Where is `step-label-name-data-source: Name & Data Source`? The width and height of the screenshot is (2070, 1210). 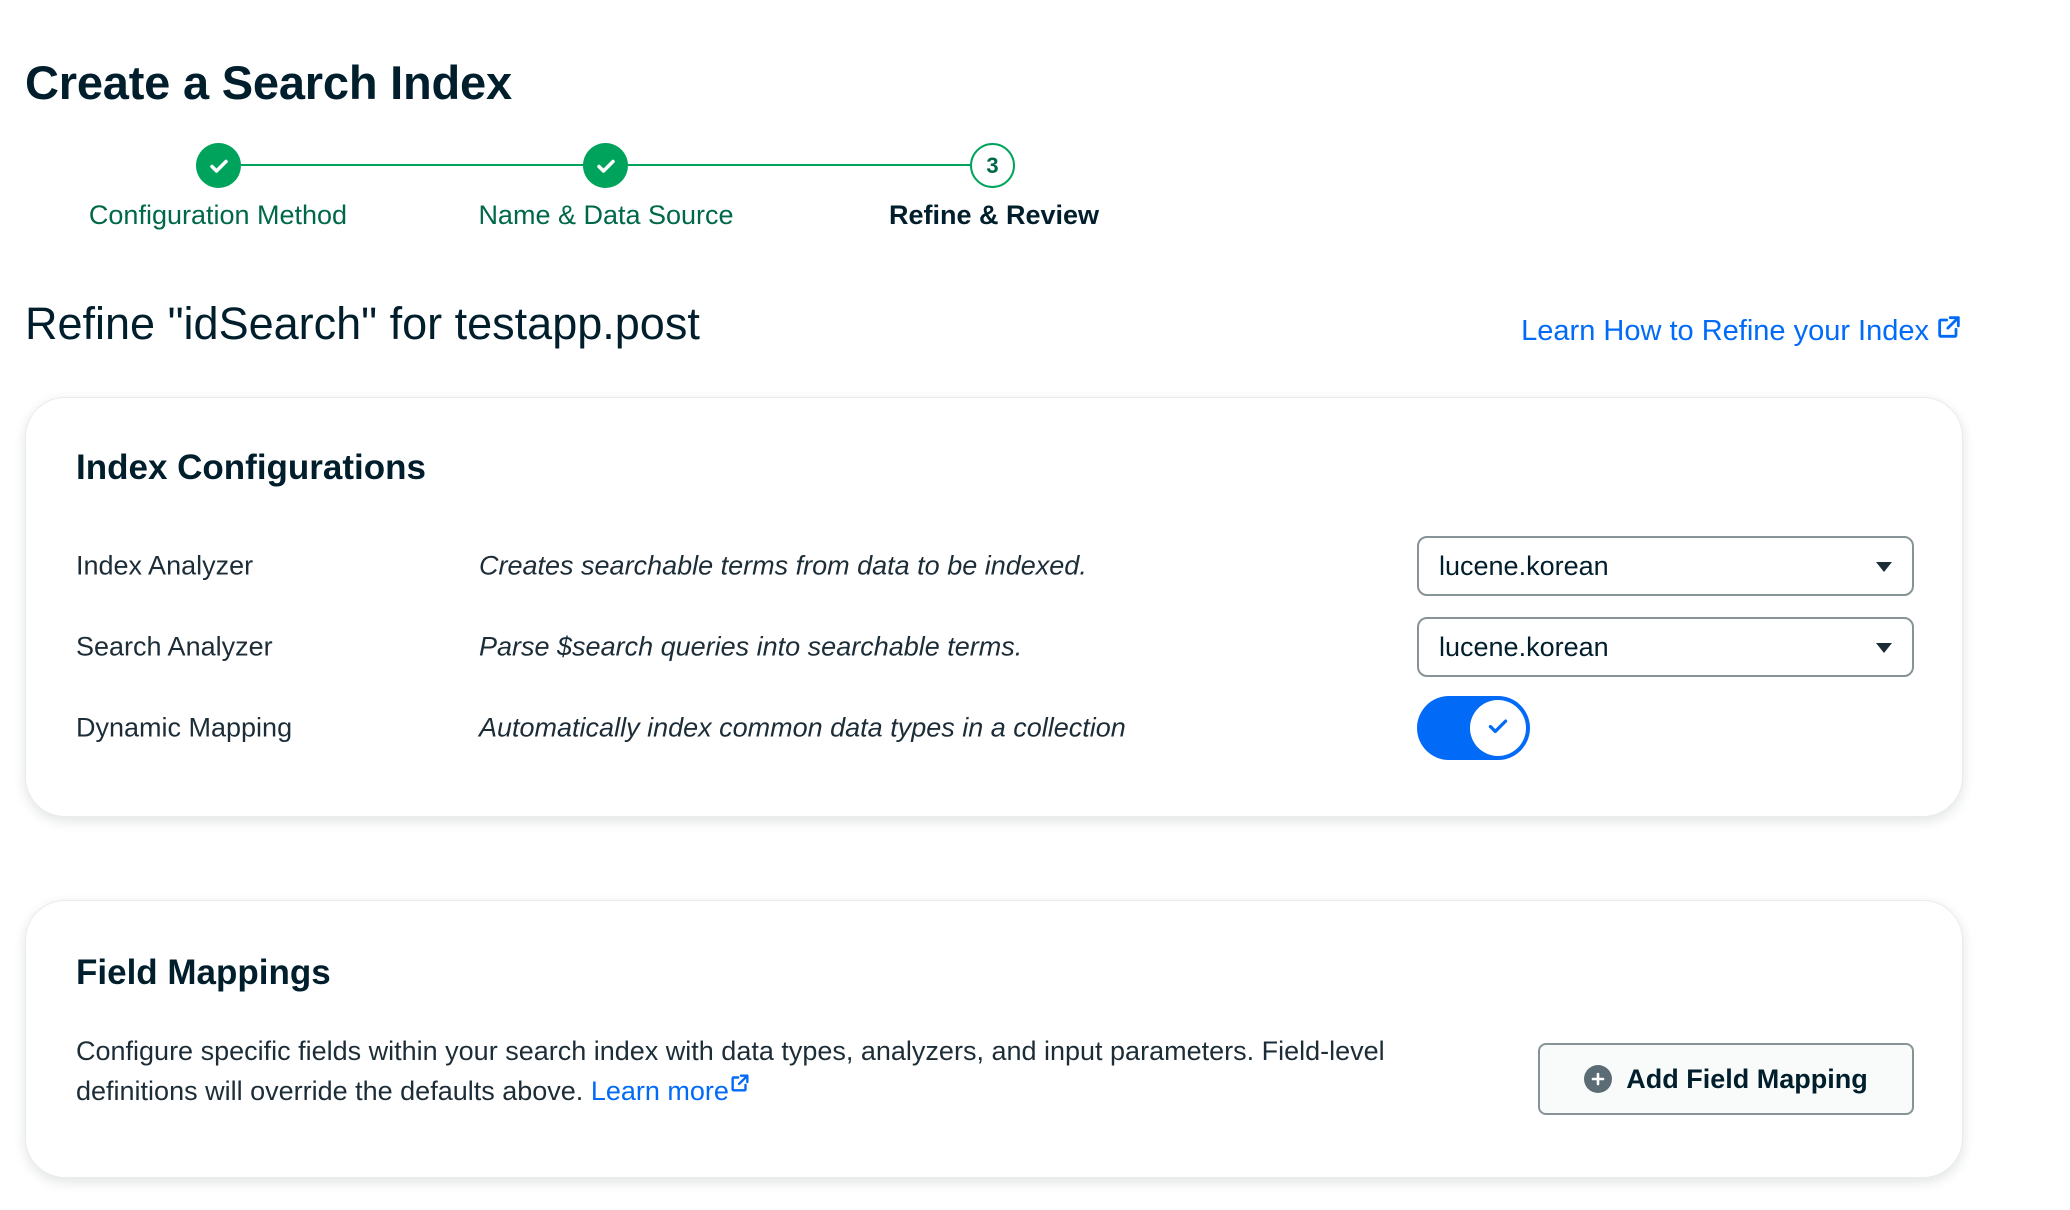
step-label-name-data-source: Name & Data Source is located at coordinates (606, 215).